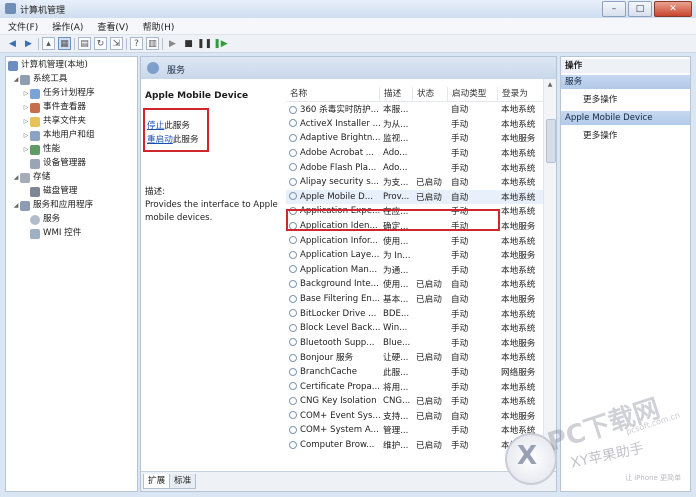  What do you see at coordinates (415, 197) in the screenshot?
I see `table-row: Apple Mobile D... Prov... 已启动 自动 本地系统` at bounding box center [415, 197].